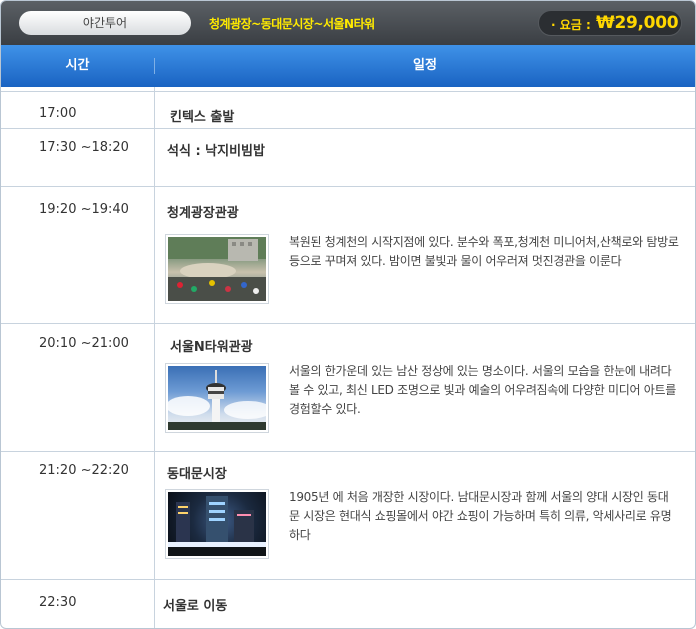 This screenshot has height=629, width=696. Describe the element at coordinates (195, 606) in the screenshot. I see `row-title: 서울로 이동` at that location.